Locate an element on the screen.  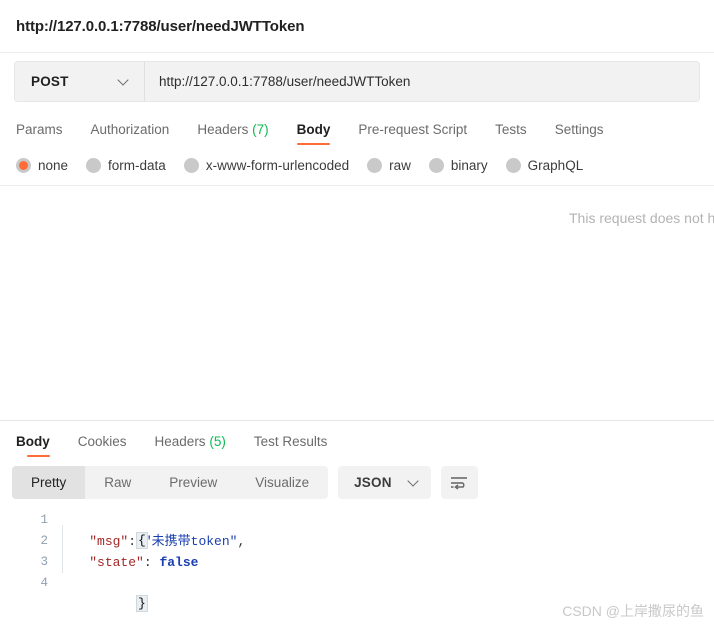
http-method-select: POST is located at coordinates (80, 81).